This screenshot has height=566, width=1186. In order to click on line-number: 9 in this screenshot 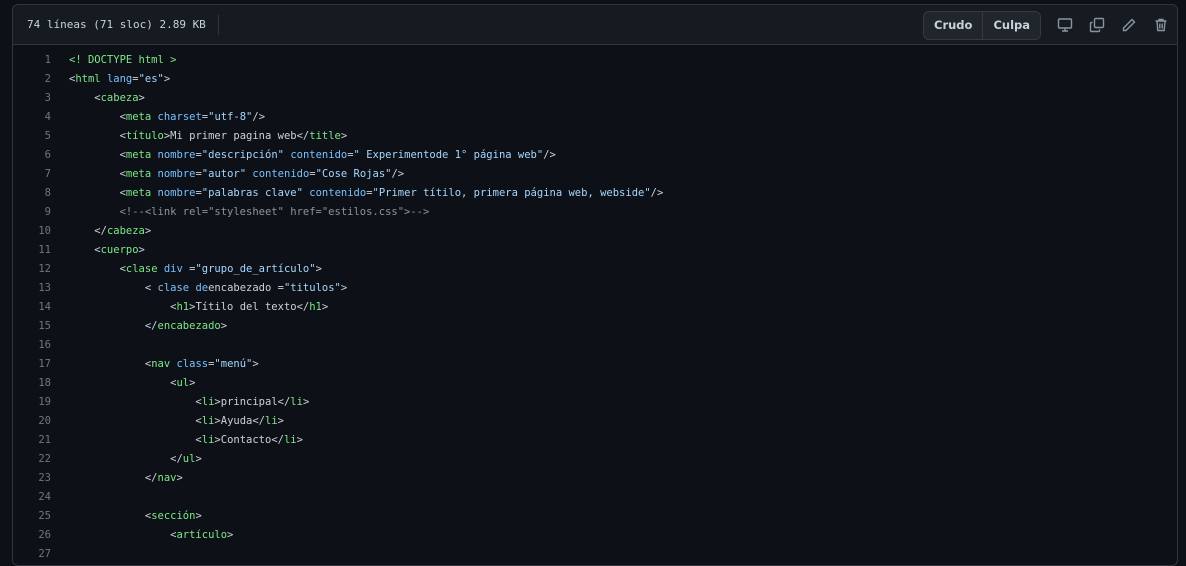, I will do `click(41, 212)`.